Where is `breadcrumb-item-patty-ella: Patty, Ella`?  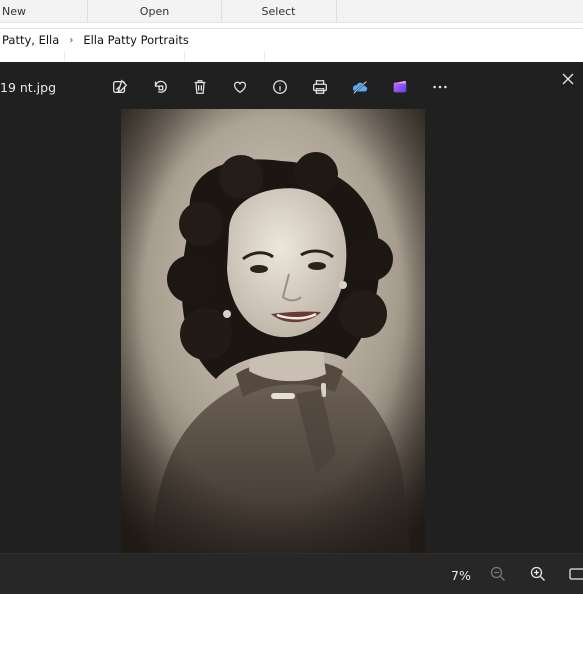 breadcrumb-item-patty-ella: Patty, Ella is located at coordinates (30, 40).